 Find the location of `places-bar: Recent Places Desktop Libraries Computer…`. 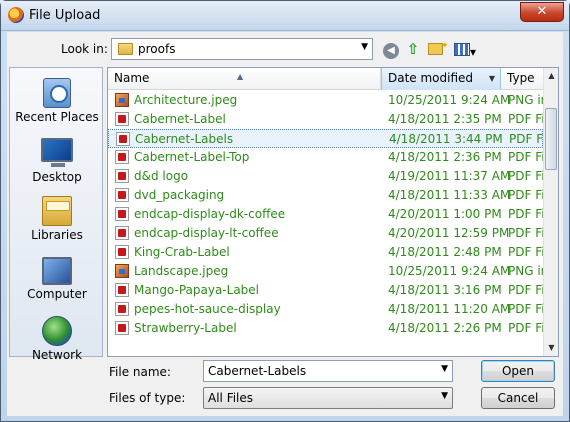

places-bar: Recent Places Desktop Libraries Computer… is located at coordinates (56, 214).